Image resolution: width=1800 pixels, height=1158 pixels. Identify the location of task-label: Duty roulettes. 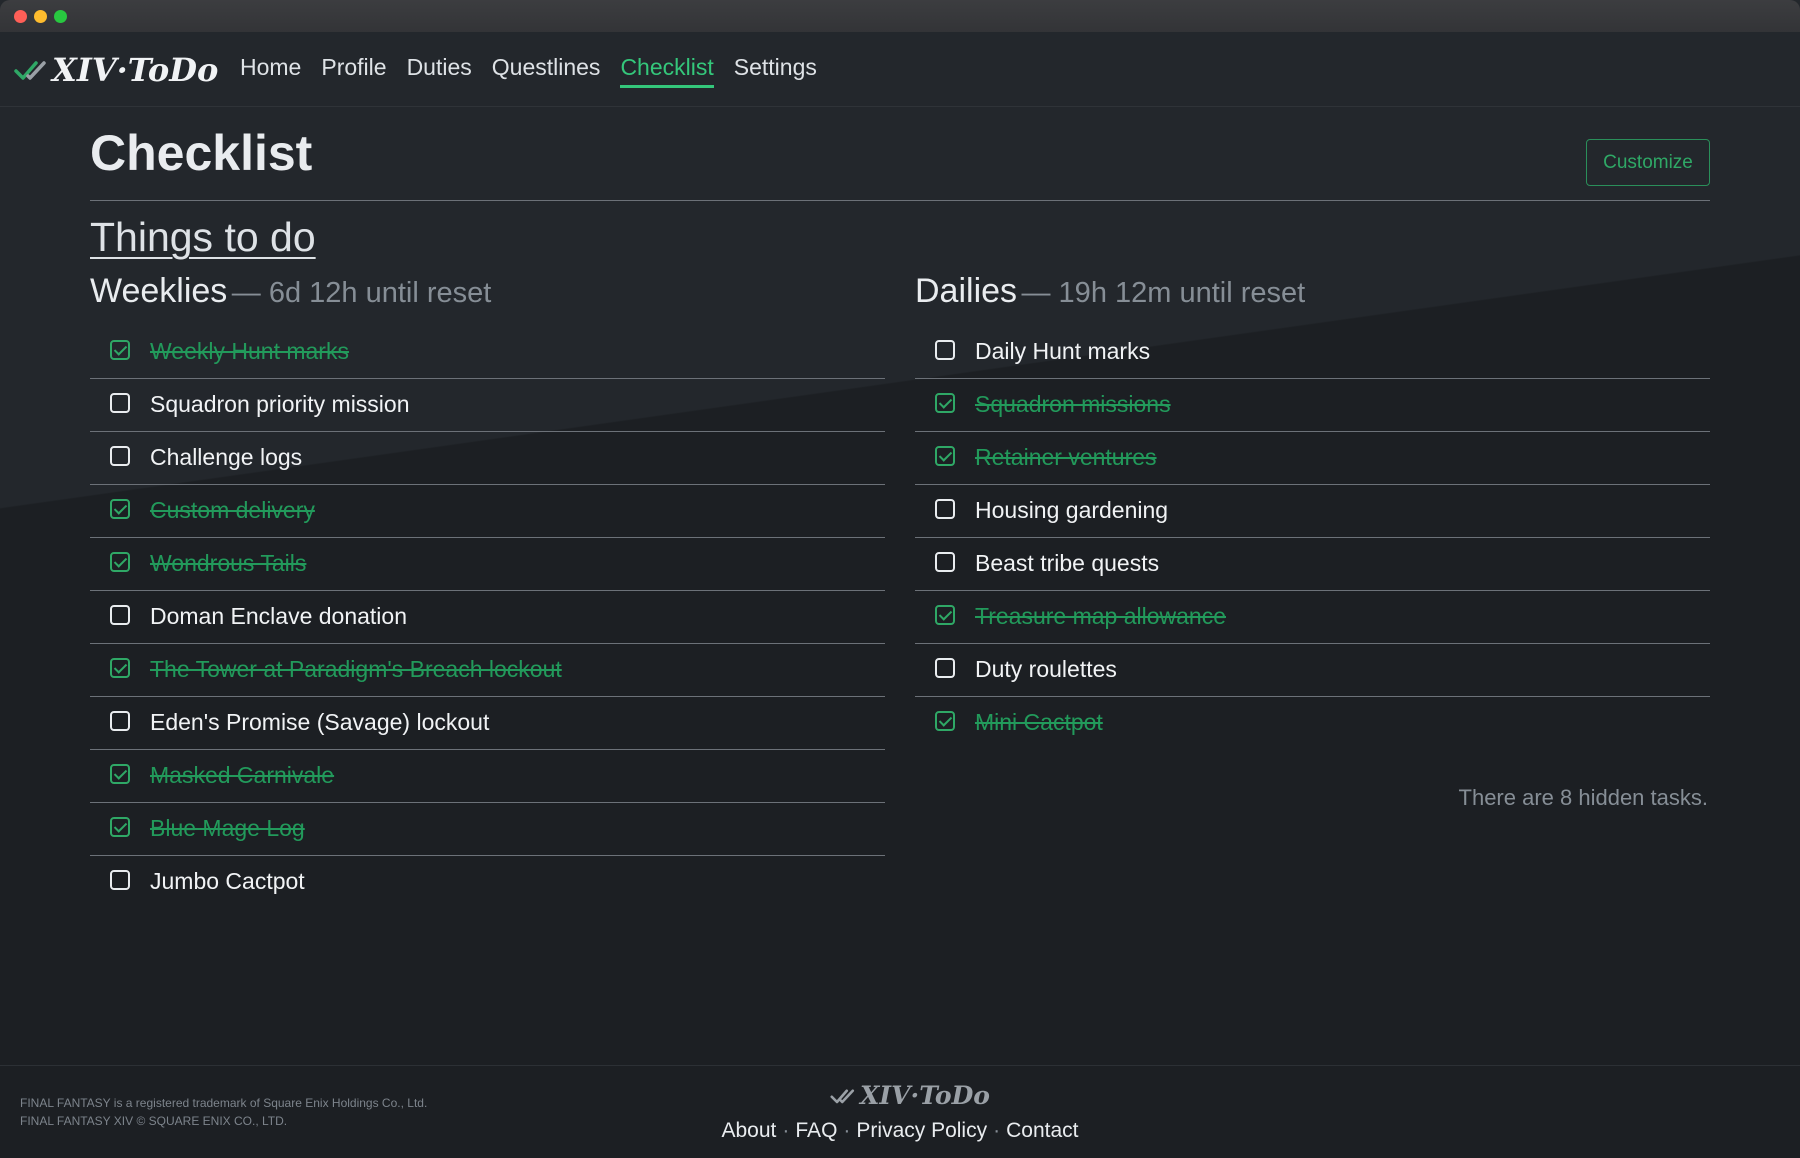
(1046, 669).